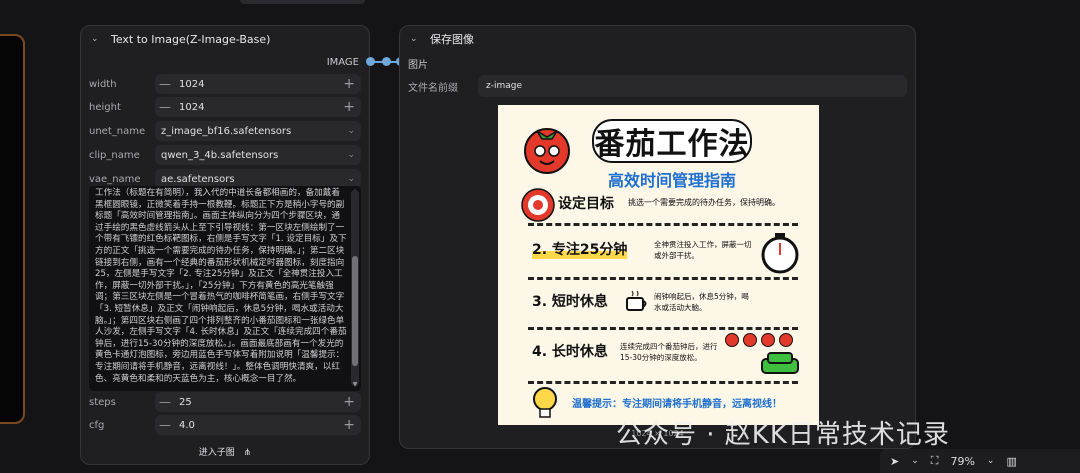 This screenshot has width=1080, height=473. I want to click on sofa-icon, so click(780, 363).